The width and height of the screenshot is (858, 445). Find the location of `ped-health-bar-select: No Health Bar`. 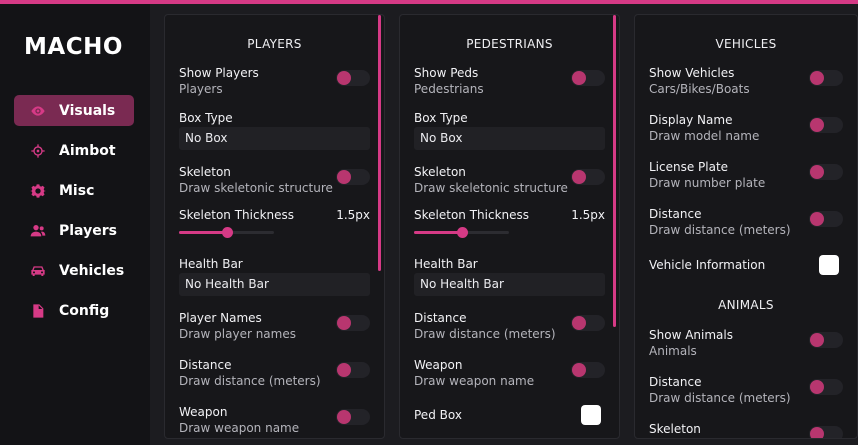

ped-health-bar-select: No Health Bar is located at coordinates (509, 284).